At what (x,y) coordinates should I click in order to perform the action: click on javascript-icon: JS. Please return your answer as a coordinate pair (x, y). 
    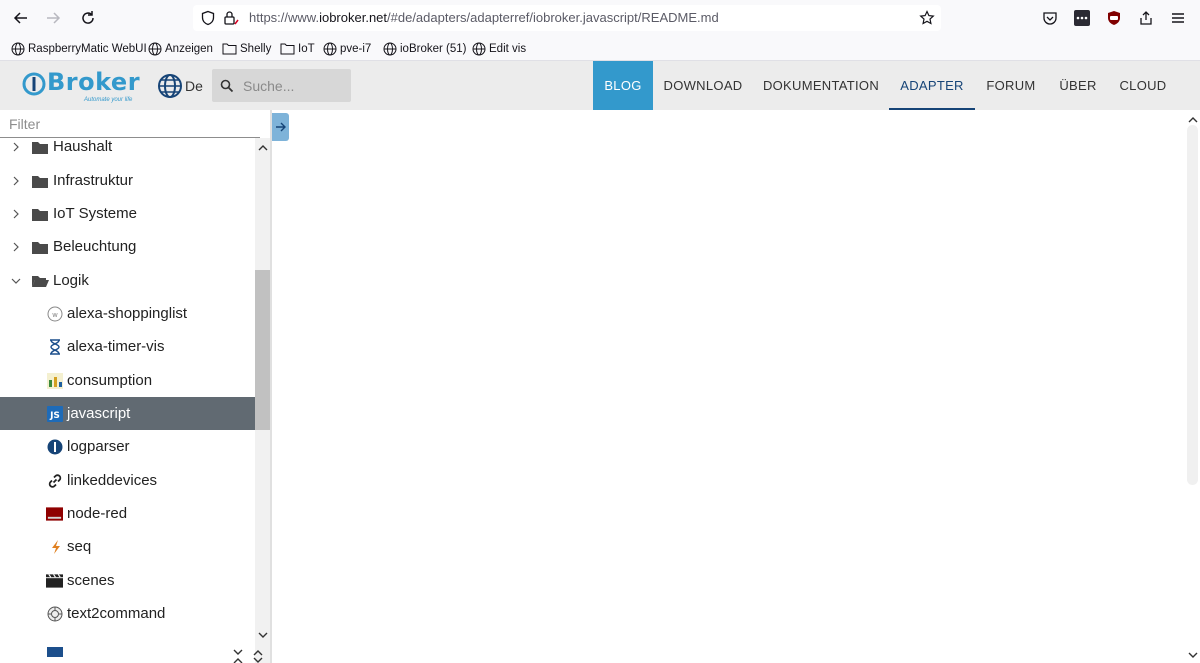
    Looking at the image, I should click on (54, 413).